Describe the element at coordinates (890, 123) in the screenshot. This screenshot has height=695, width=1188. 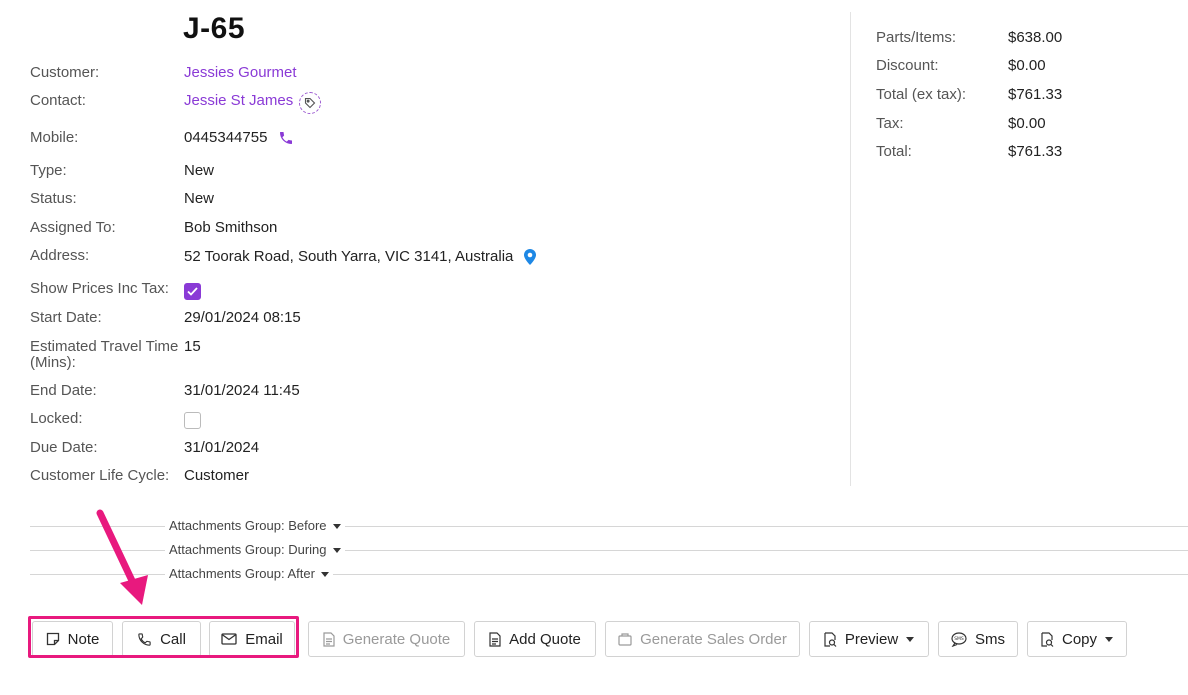
I see `tax-label: Tax:` at that location.